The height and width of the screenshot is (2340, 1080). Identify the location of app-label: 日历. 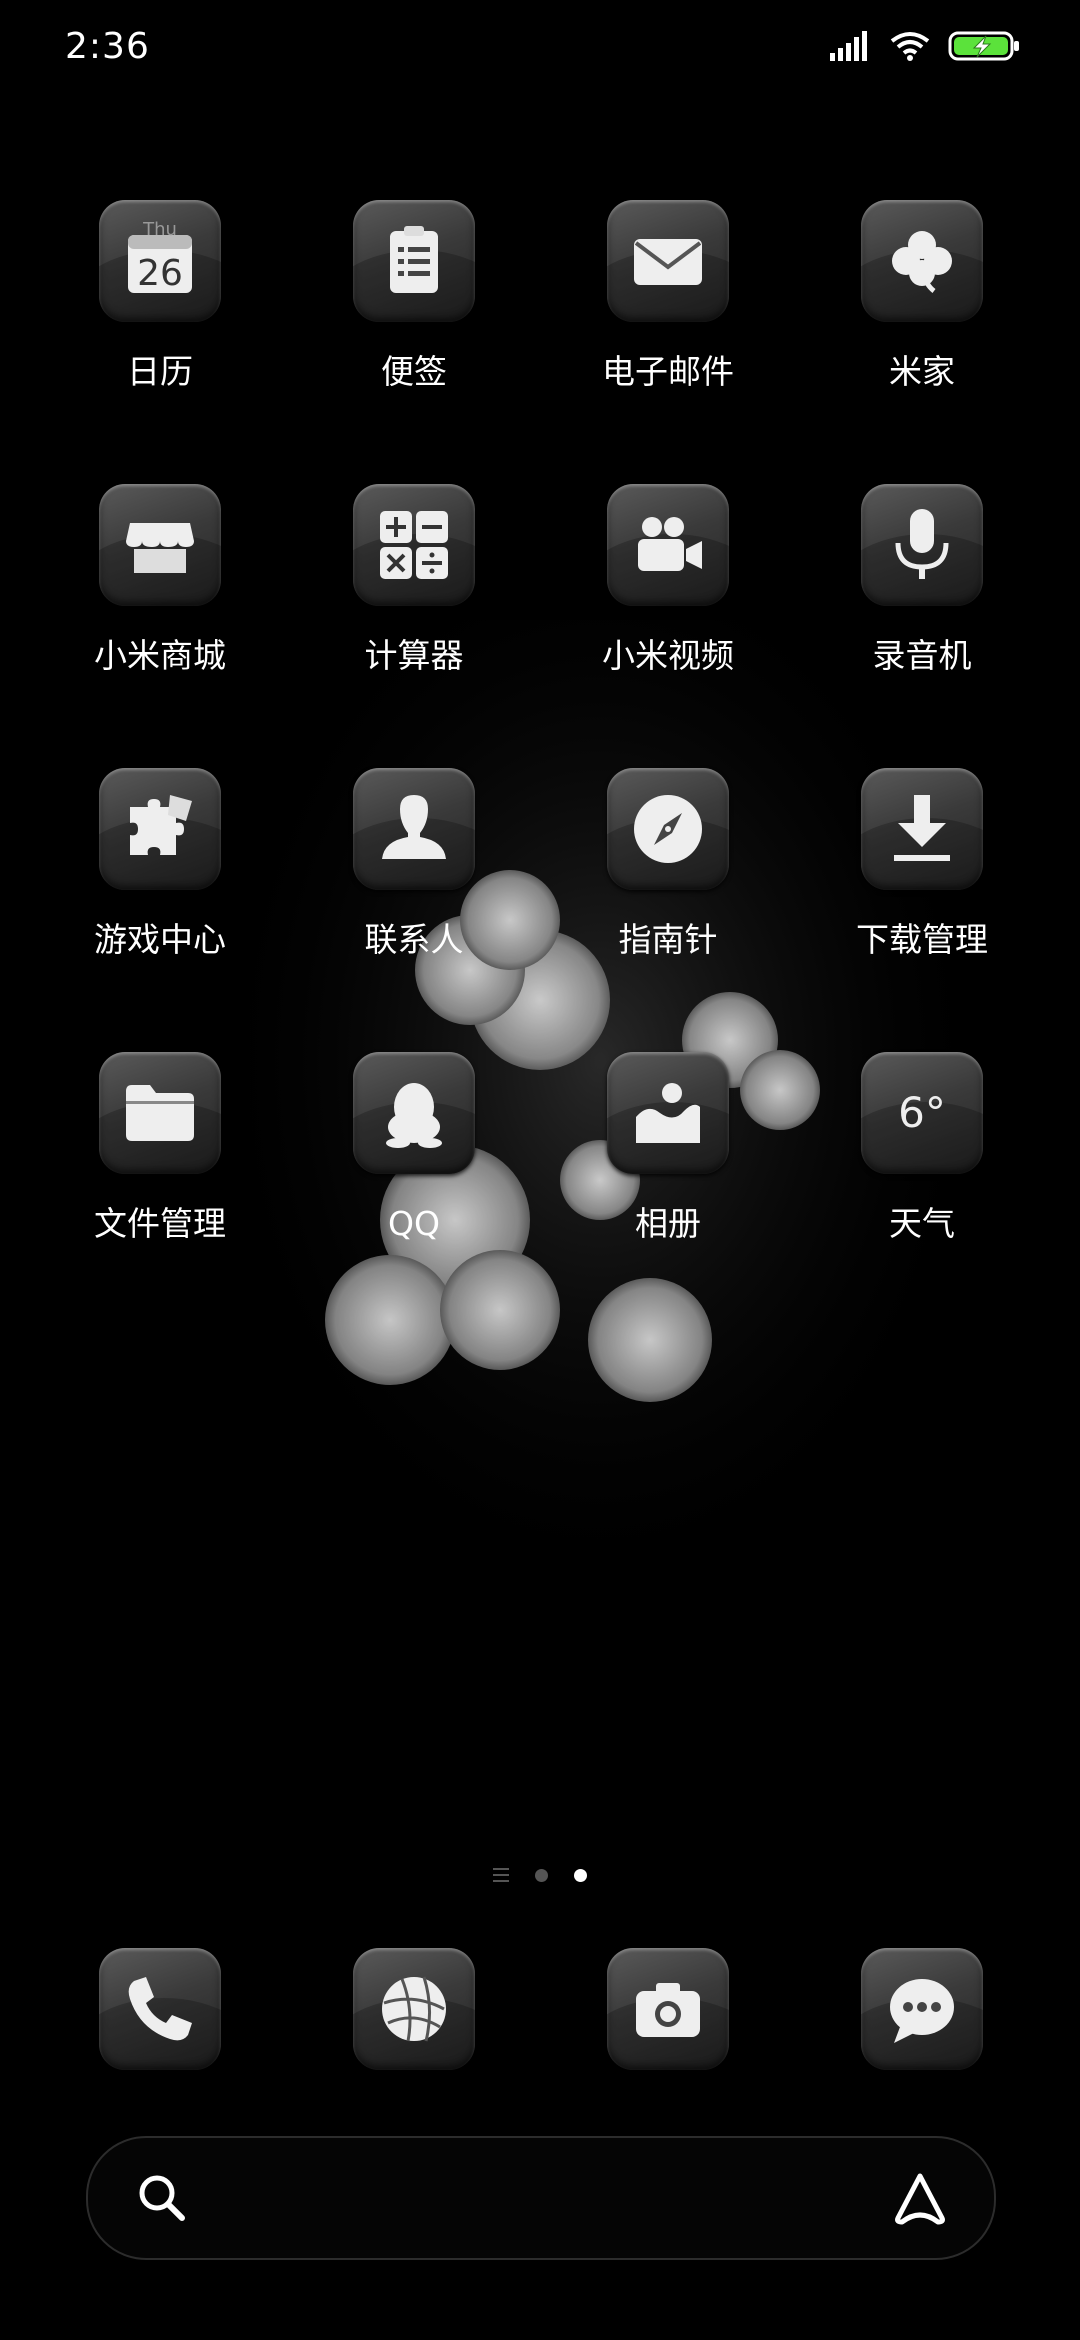
(160, 371).